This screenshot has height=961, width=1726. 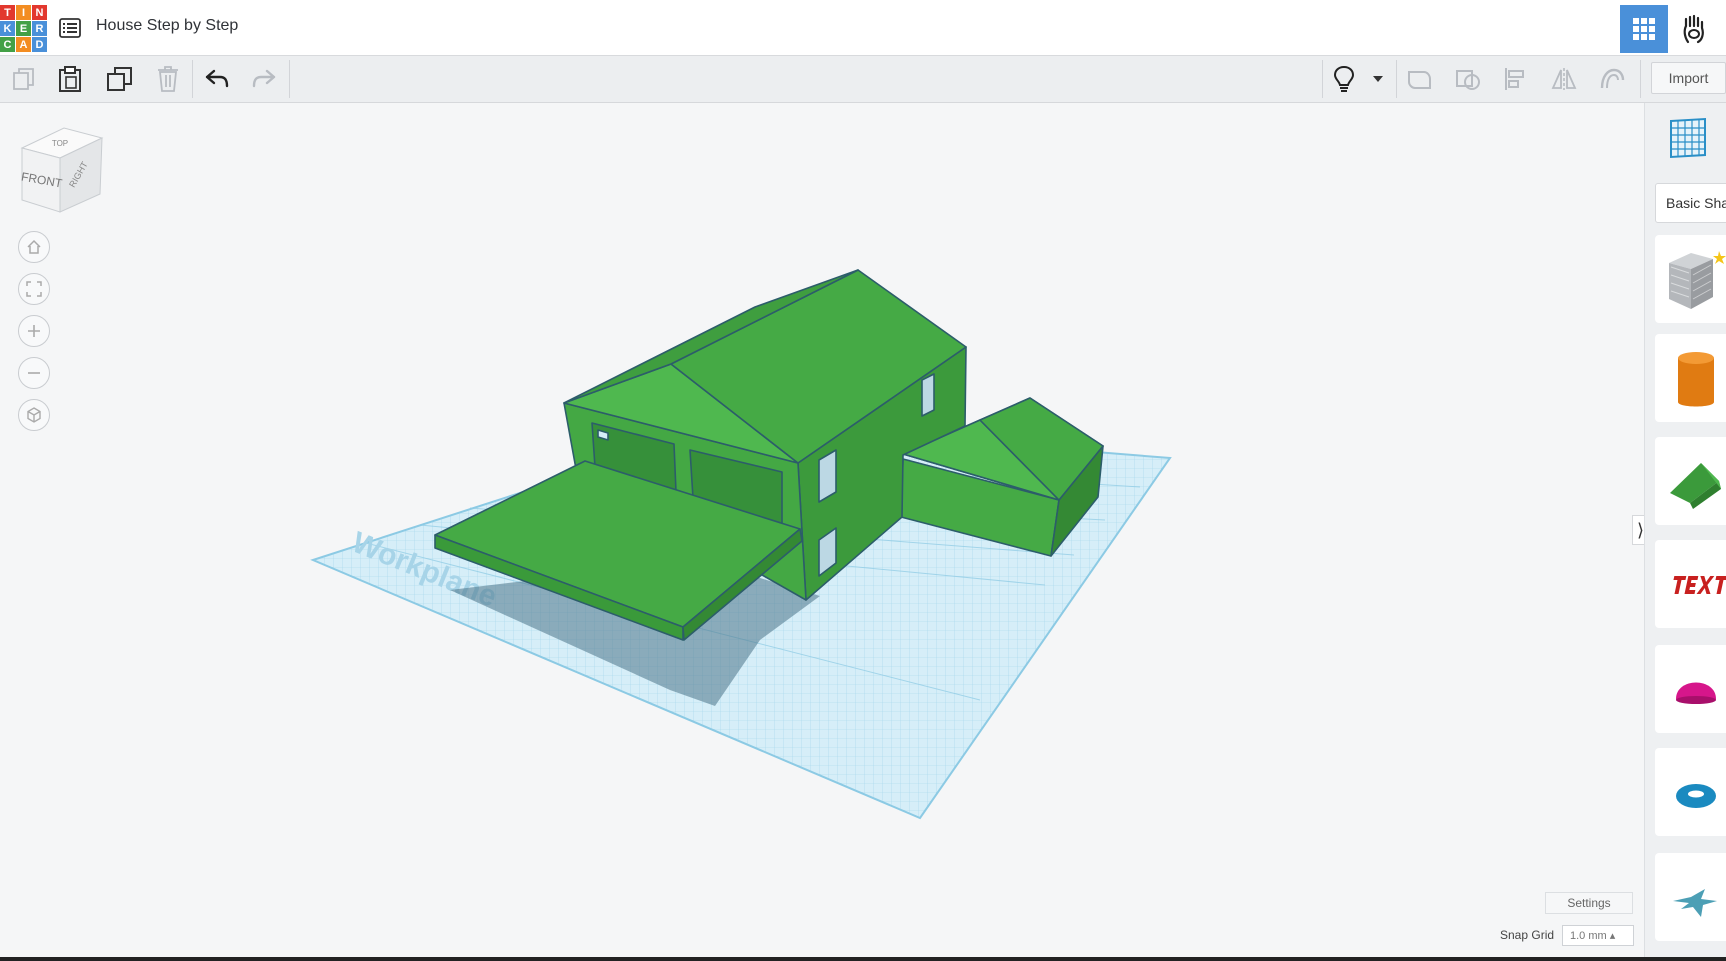 I want to click on shape-library-select: Basic Shapes, so click(x=1690, y=203).